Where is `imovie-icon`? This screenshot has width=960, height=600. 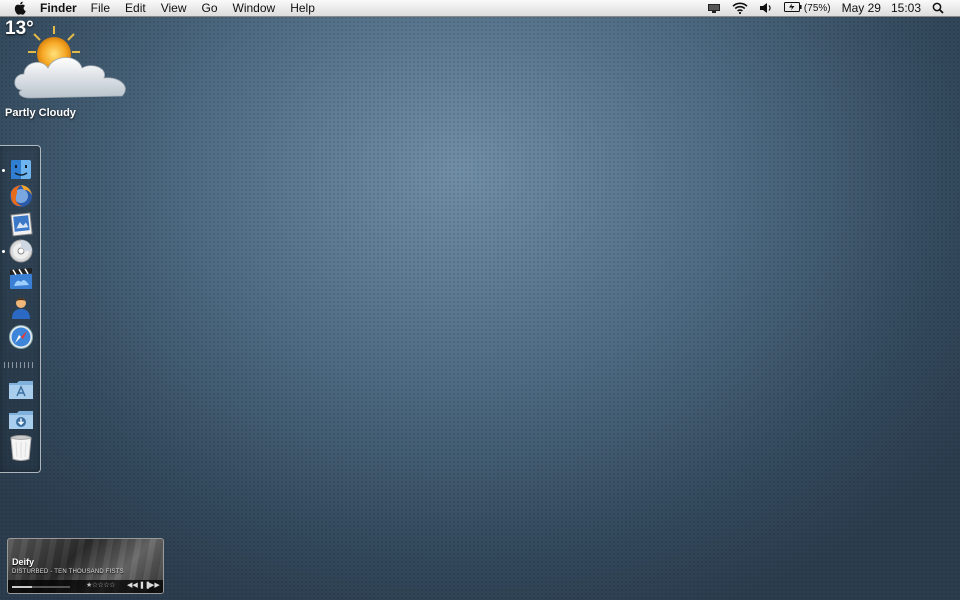
imovie-icon is located at coordinates (21, 278).